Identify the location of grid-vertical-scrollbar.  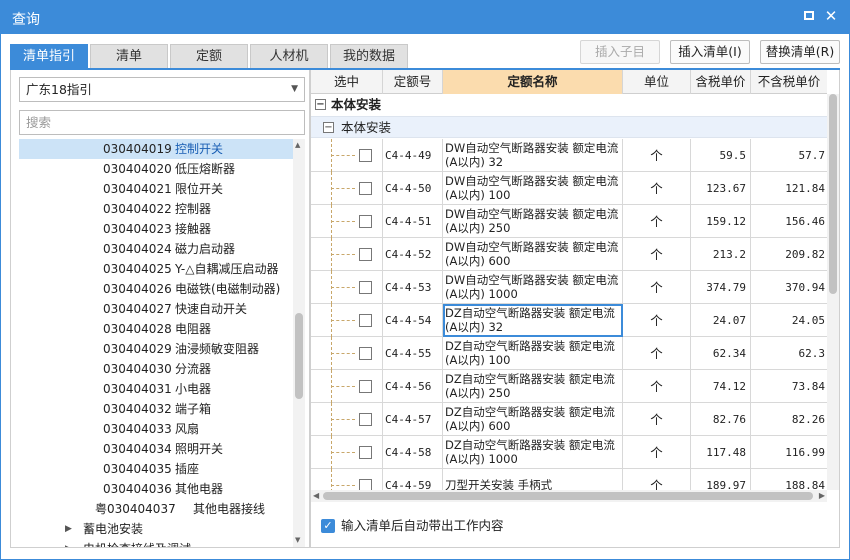
(833, 292).